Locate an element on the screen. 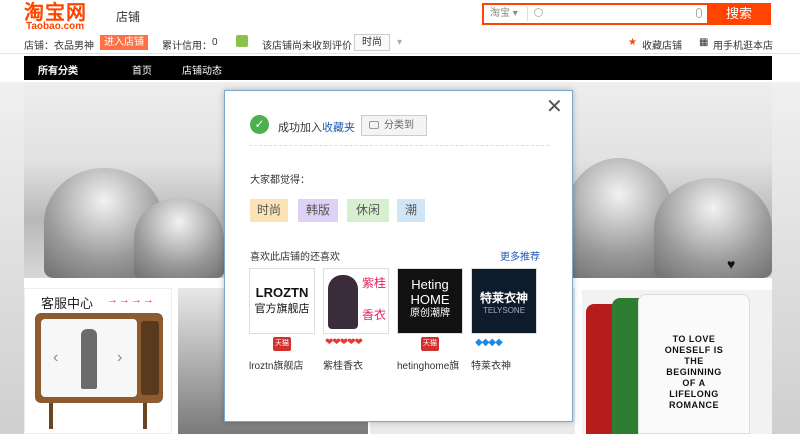 This screenshot has width=800, height=434. shop-prefix: 店铺： is located at coordinates (39, 46).